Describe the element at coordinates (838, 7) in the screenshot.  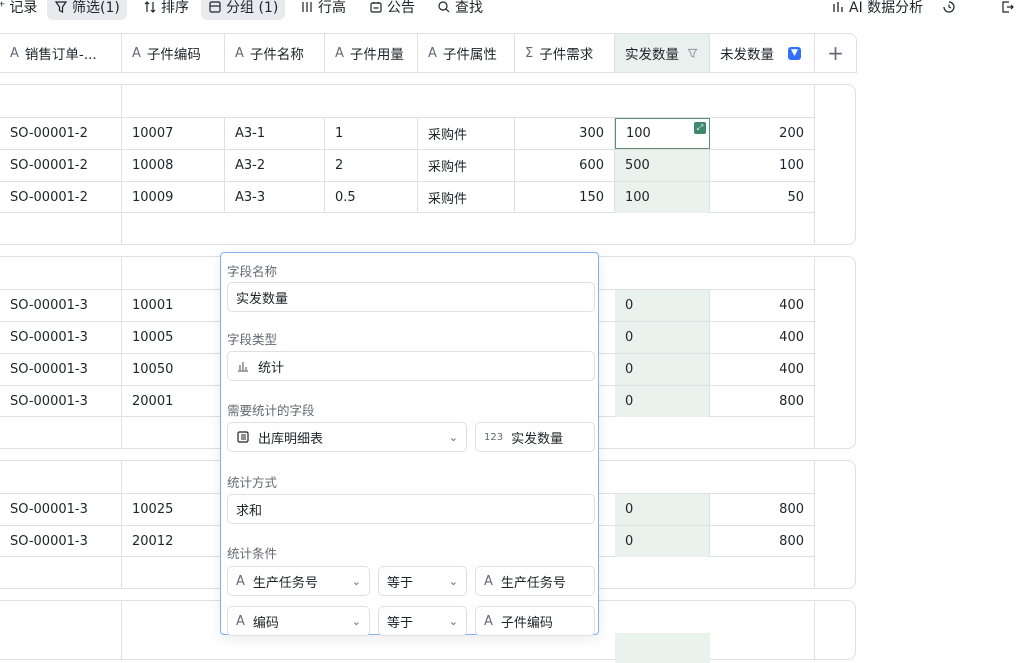
I see `ai-chart-icon` at that location.